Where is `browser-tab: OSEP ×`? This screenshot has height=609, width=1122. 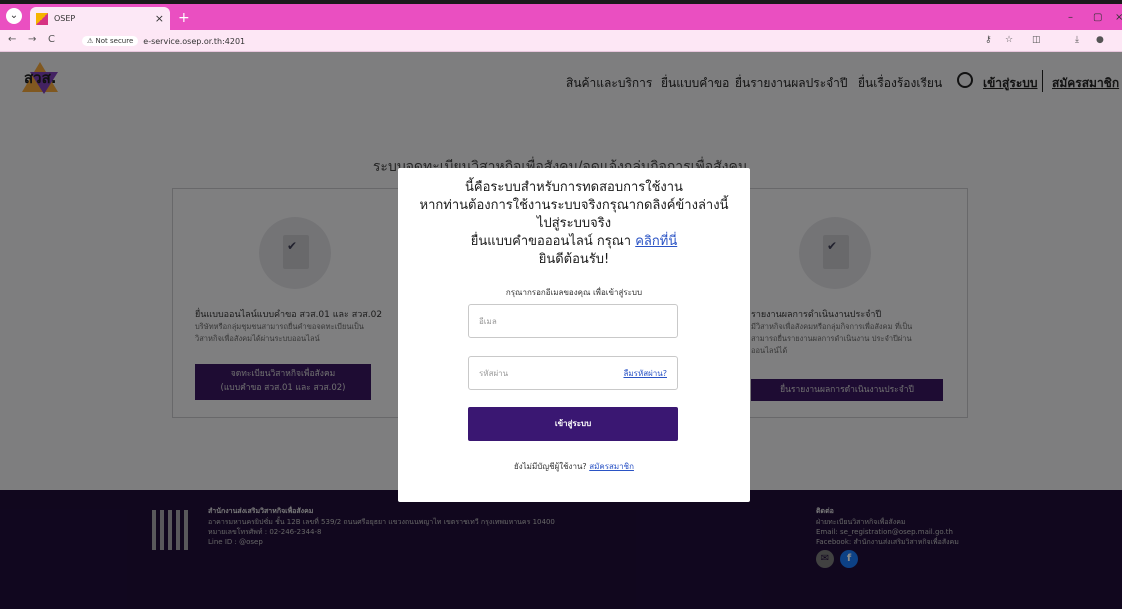
browser-tab: OSEP × is located at coordinates (100, 18).